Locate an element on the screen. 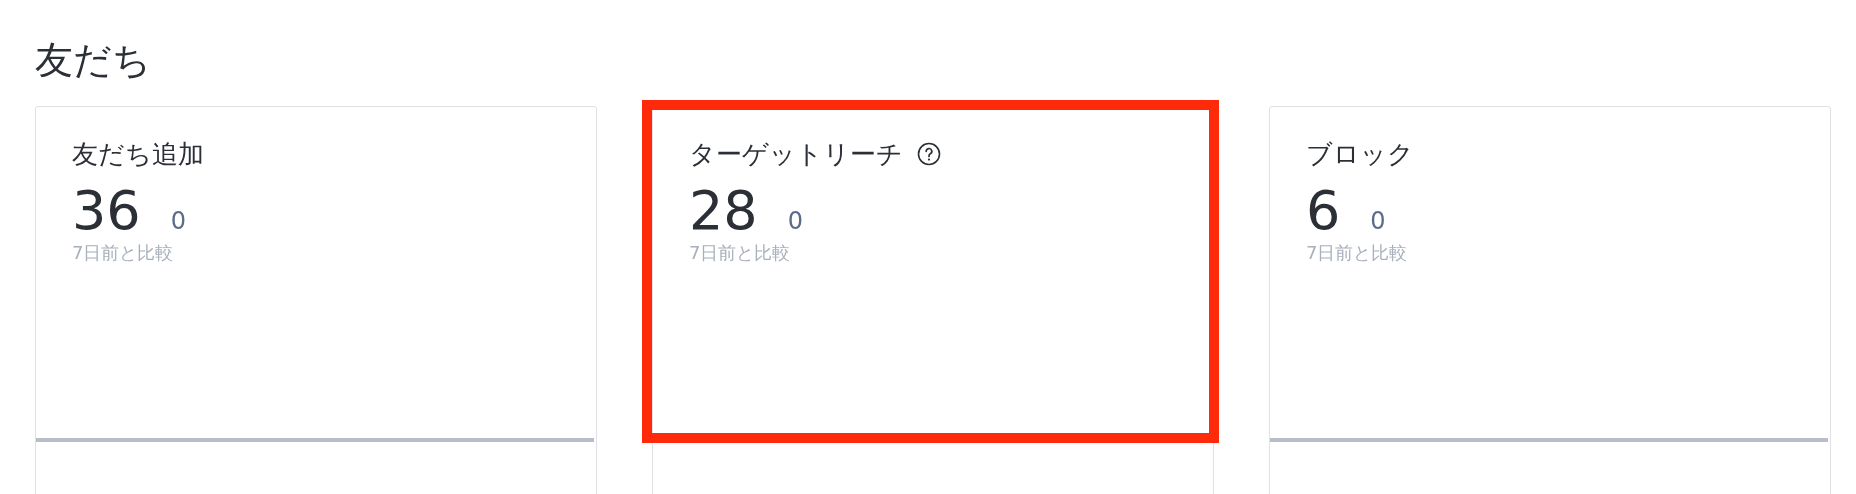  help-icon is located at coordinates (929, 154).